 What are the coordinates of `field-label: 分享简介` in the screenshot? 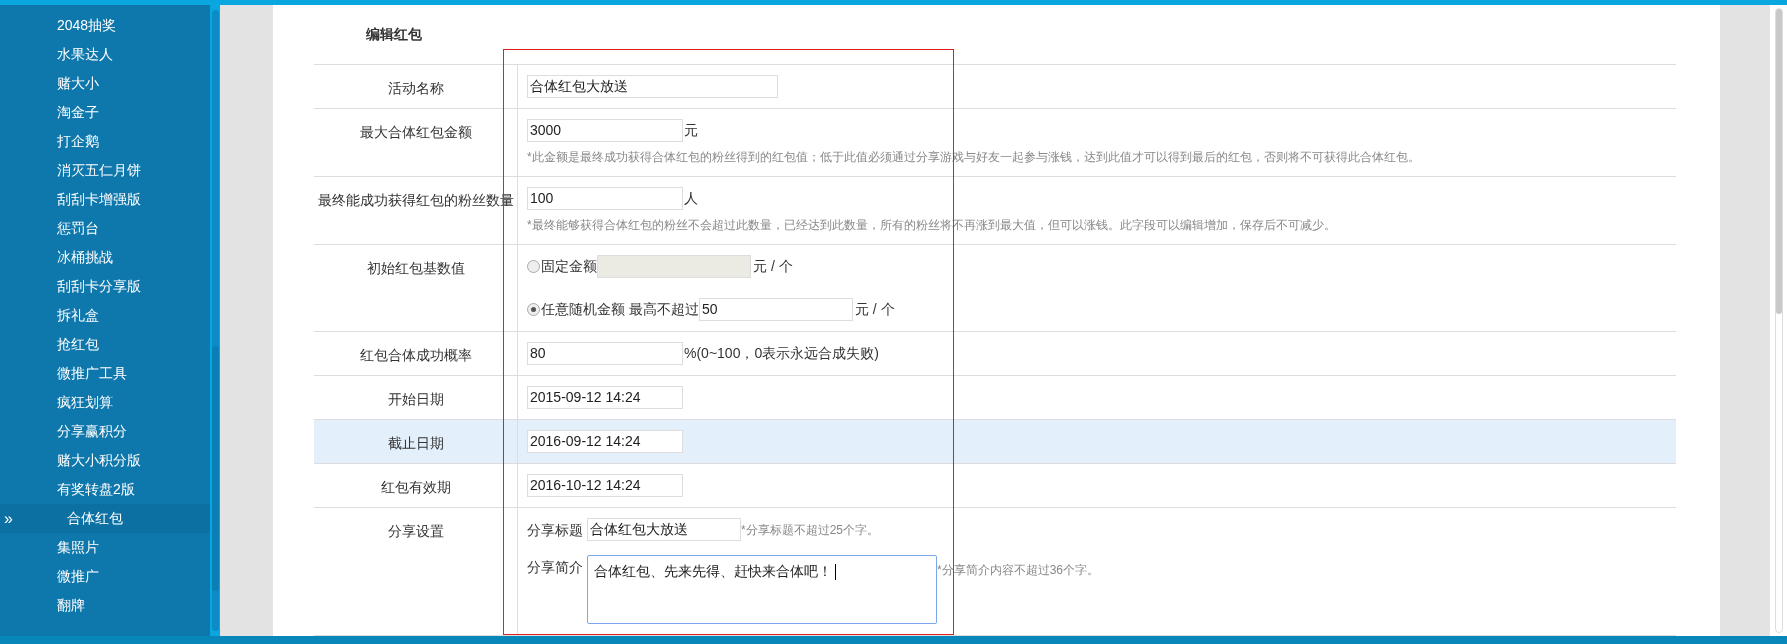 It's located at (555, 567).